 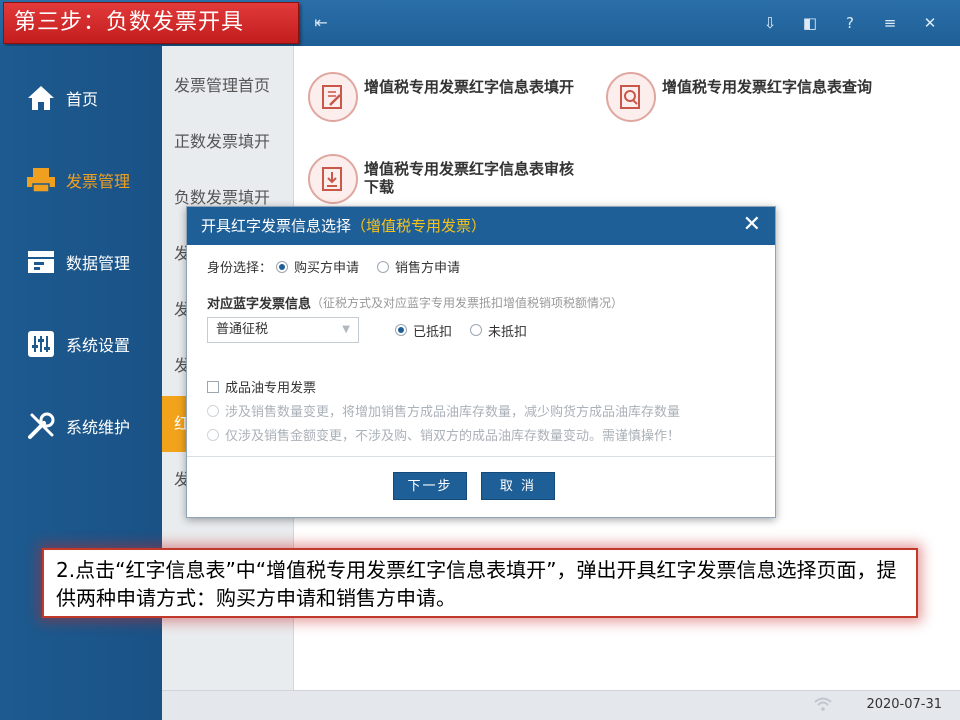 I want to click on download-document-icon, so click(x=333, y=179).